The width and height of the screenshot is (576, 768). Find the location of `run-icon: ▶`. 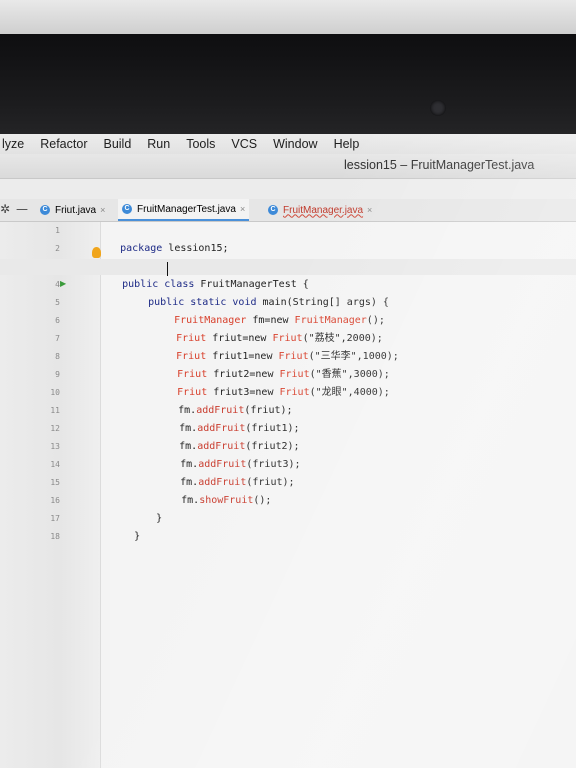

run-icon: ▶ is located at coordinates (63, 283).